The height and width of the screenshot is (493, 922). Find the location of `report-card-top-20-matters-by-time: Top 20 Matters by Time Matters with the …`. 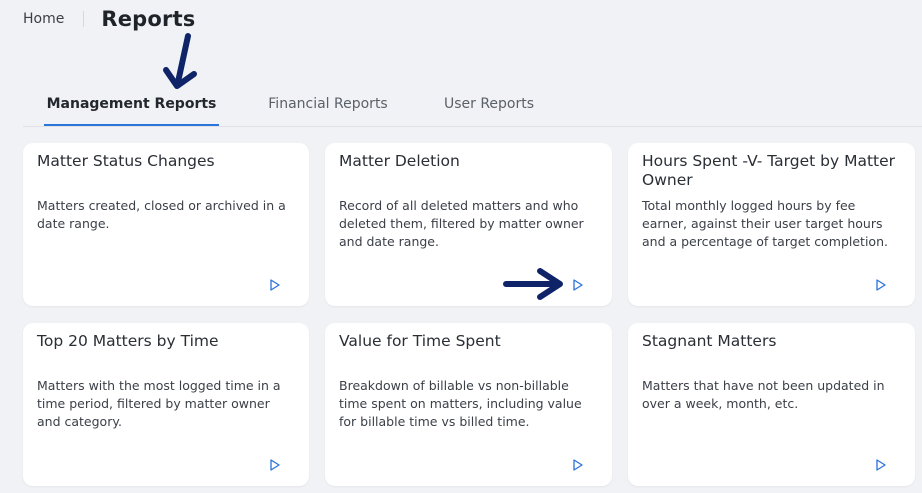

report-card-top-20-matters-by-time: Top 20 Matters by Time Matters with the … is located at coordinates (166, 404).